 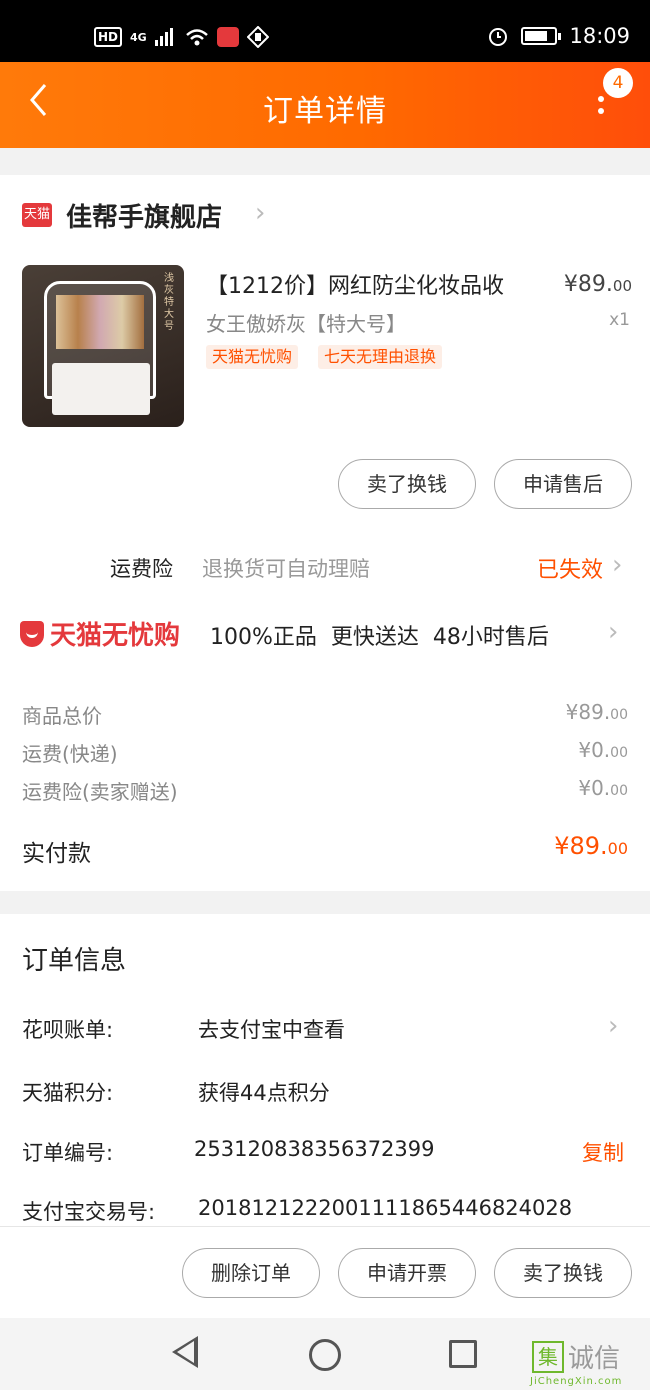 I want to click on watermark-logo: 集 诚信, so click(x=576, y=1356).